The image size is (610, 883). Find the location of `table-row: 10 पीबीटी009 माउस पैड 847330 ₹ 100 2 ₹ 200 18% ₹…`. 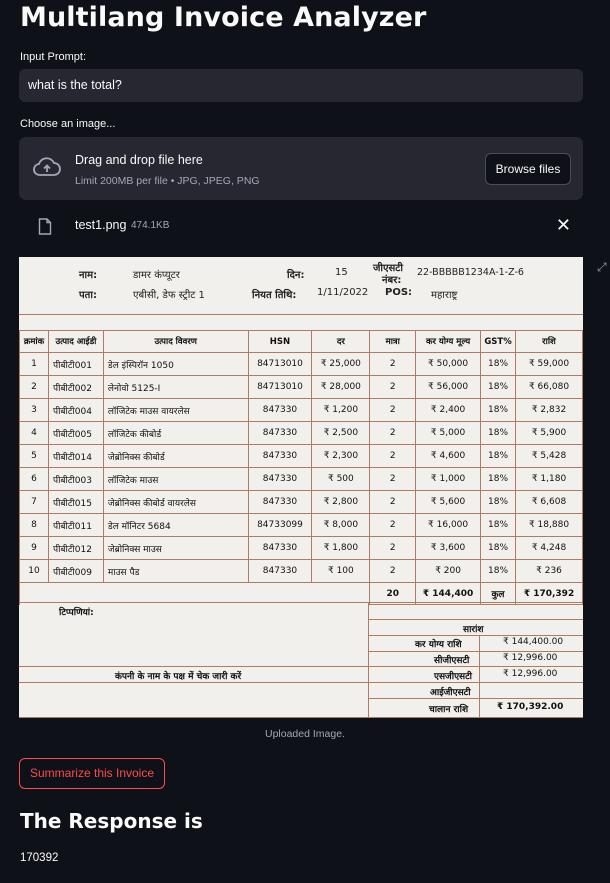

table-row: 10 पीबीटी009 माउस पैड 847330 ₹ 100 2 ₹ 200 18% ₹… is located at coordinates (301, 571).